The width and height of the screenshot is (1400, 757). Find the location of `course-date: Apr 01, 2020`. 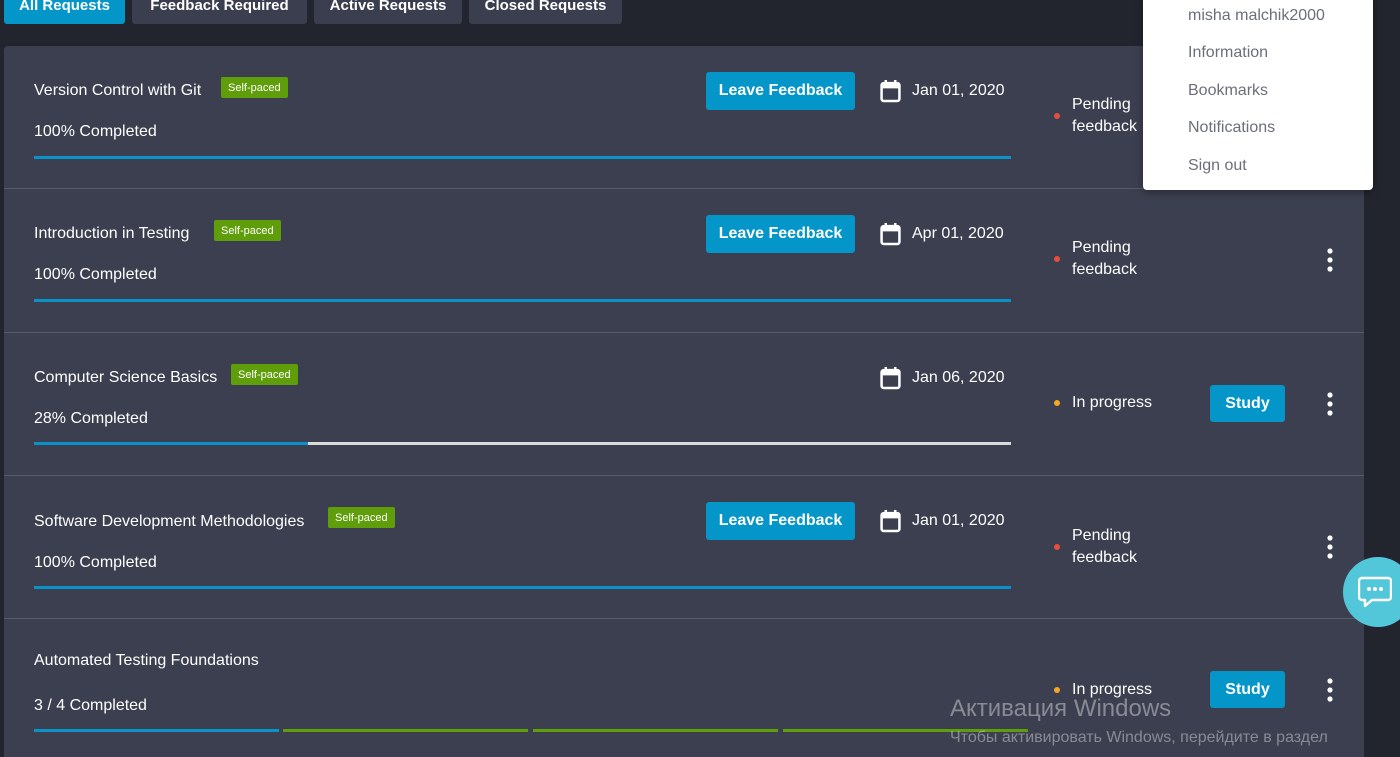

course-date: Apr 01, 2020 is located at coordinates (942, 234).